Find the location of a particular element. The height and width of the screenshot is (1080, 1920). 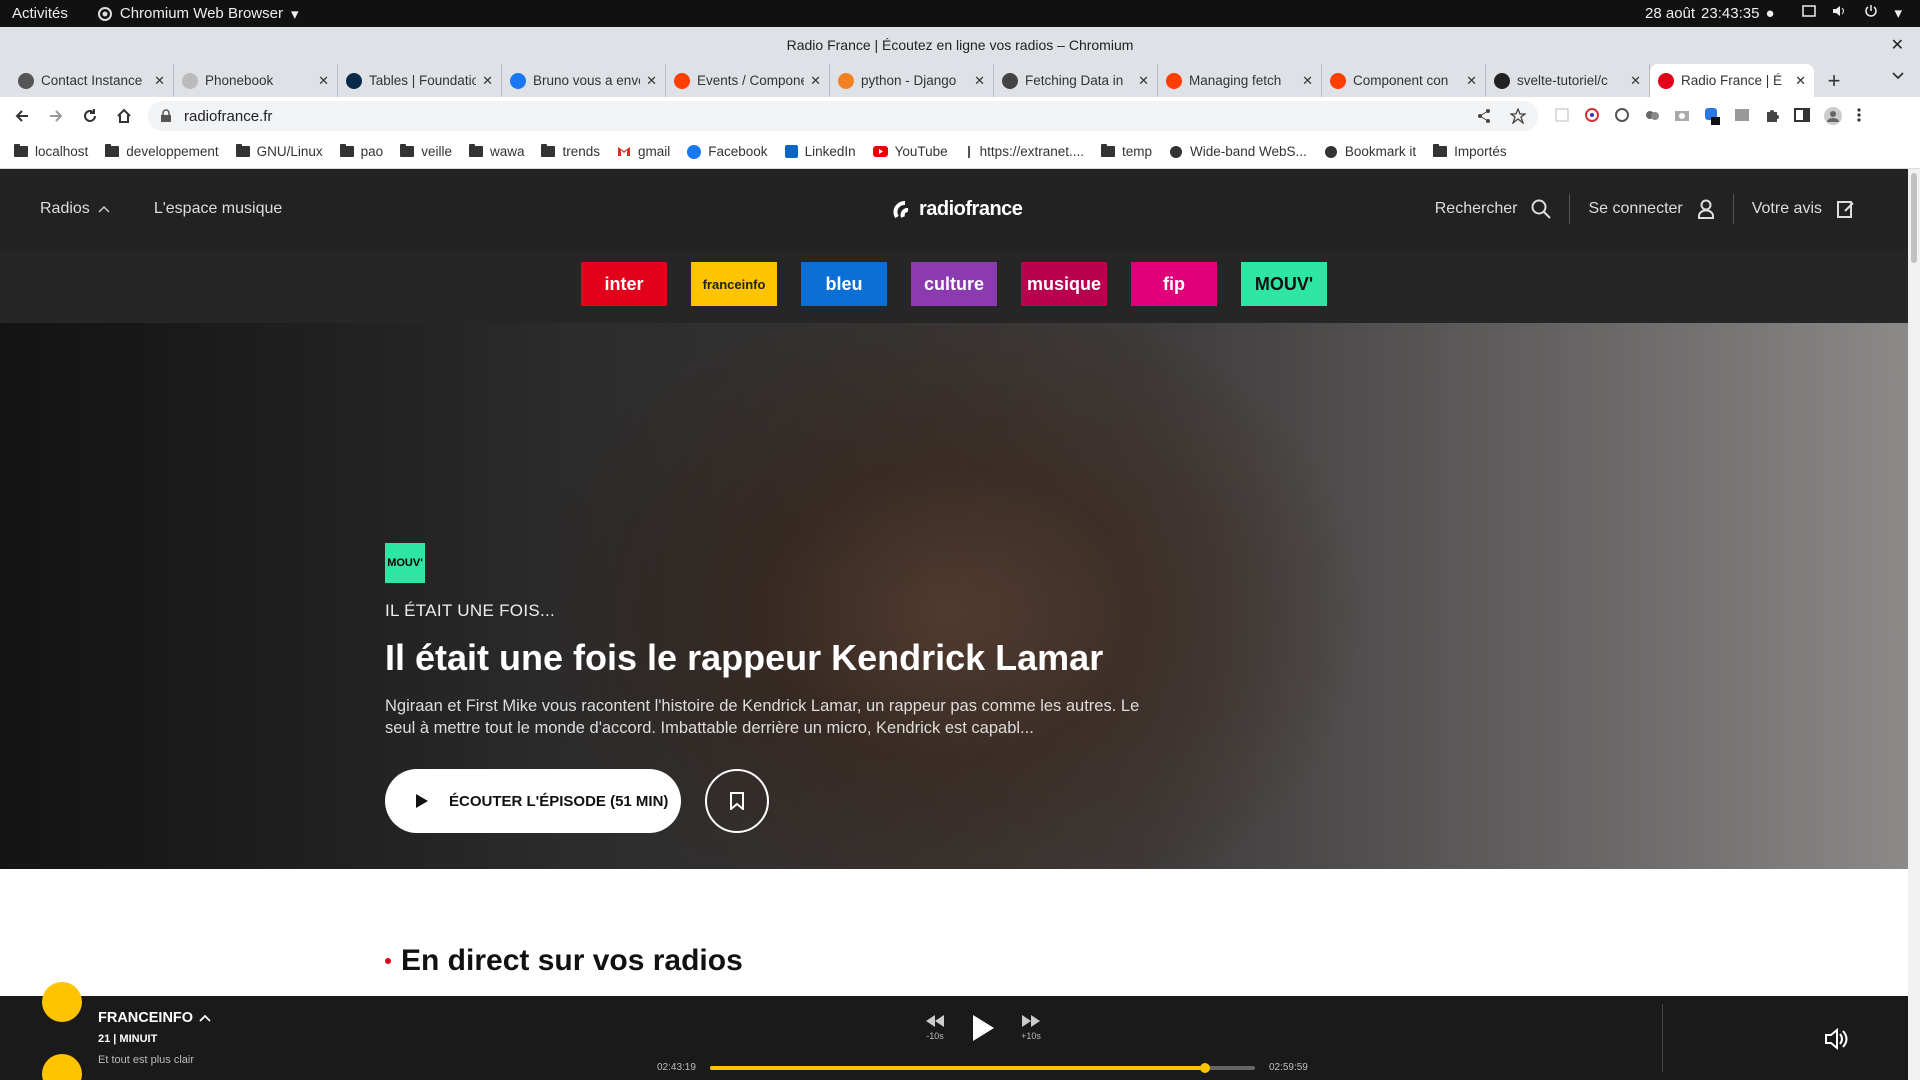

station-0: inter is located at coordinates (624, 284).